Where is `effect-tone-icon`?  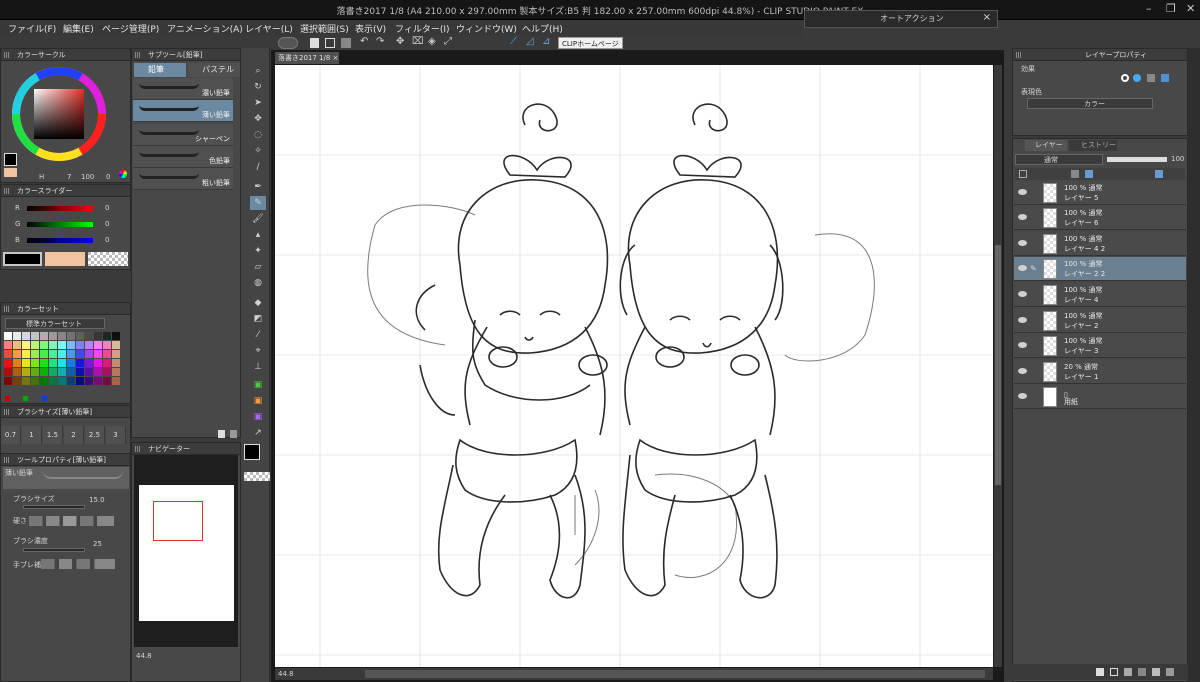
effect-tone-icon is located at coordinates (1137, 78).